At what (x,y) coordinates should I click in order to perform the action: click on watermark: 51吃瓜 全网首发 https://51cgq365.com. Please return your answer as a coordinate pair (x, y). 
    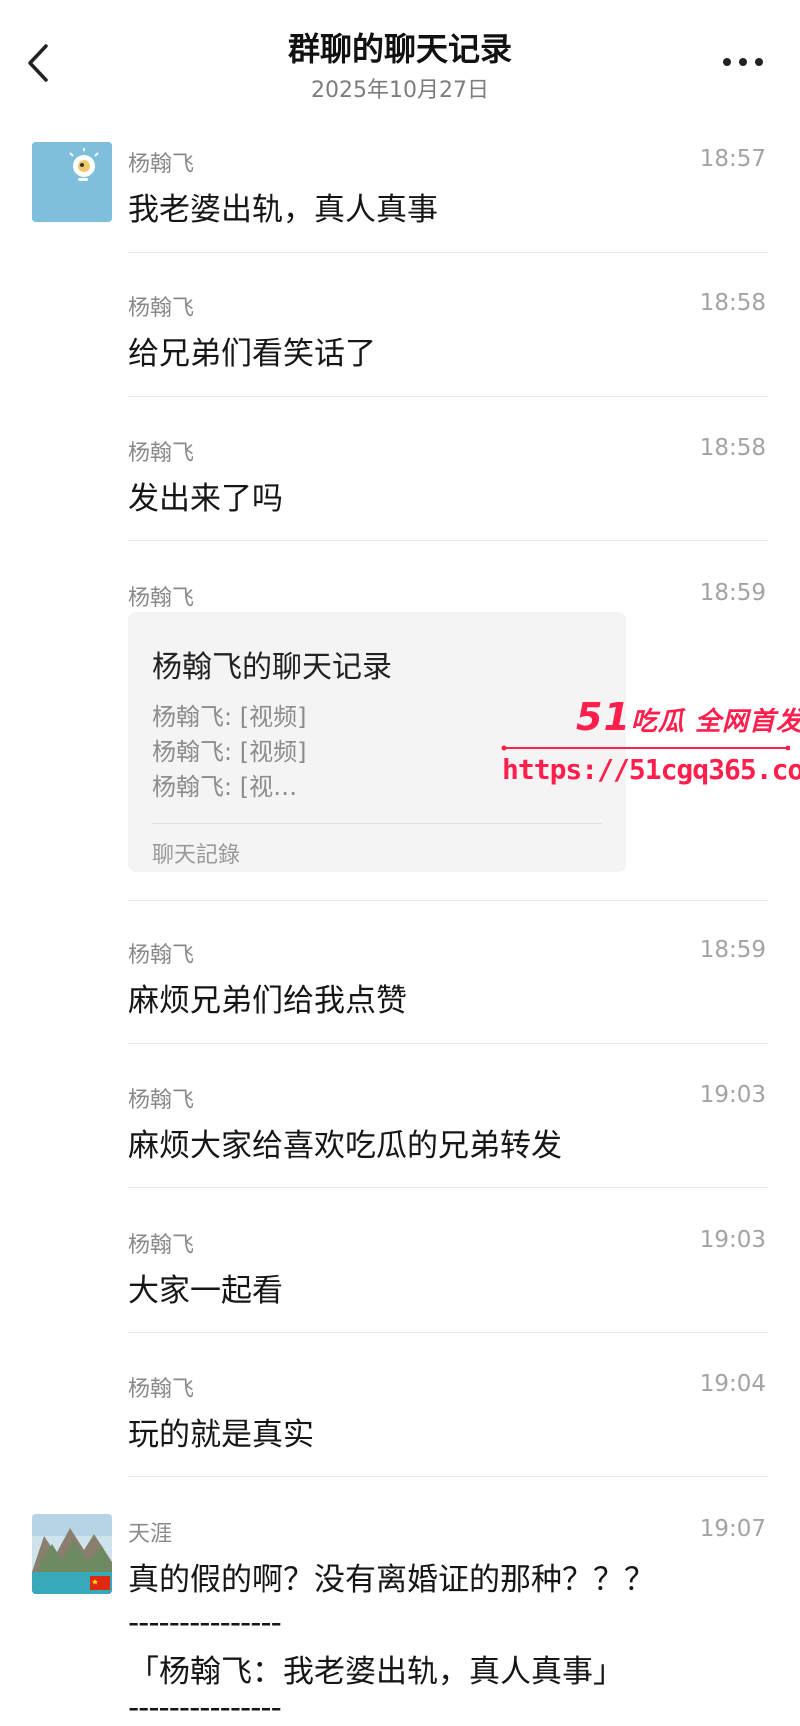
    Looking at the image, I should click on (650, 745).